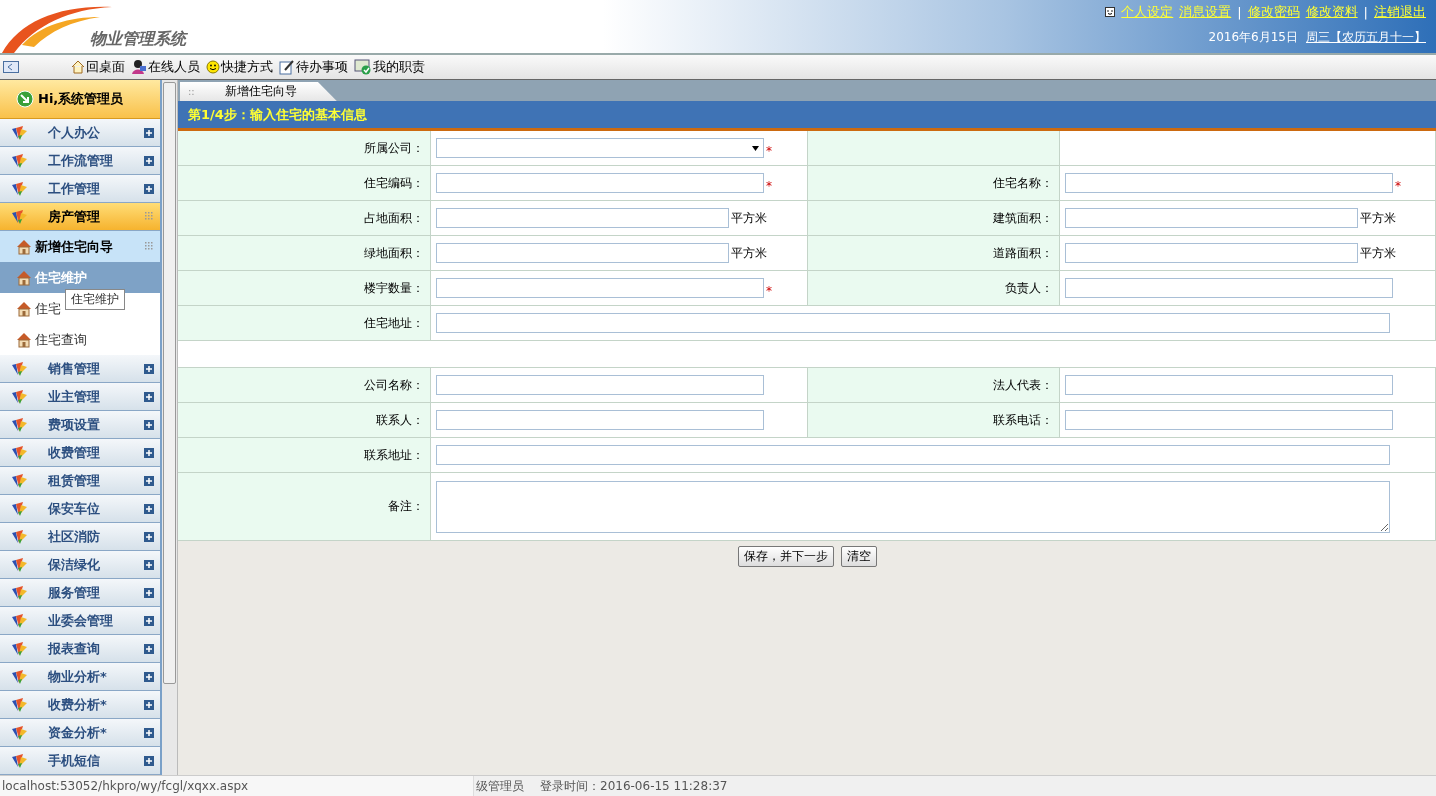  I want to click on menu-group: 租赁管理, so click(80, 481).